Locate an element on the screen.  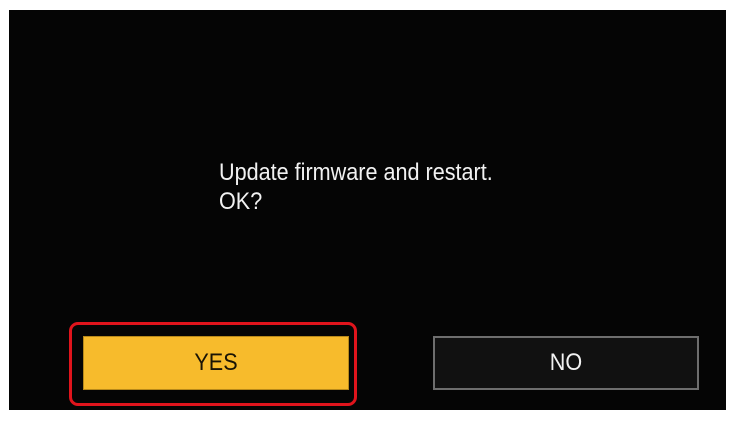
no-button: NO is located at coordinates (566, 363).